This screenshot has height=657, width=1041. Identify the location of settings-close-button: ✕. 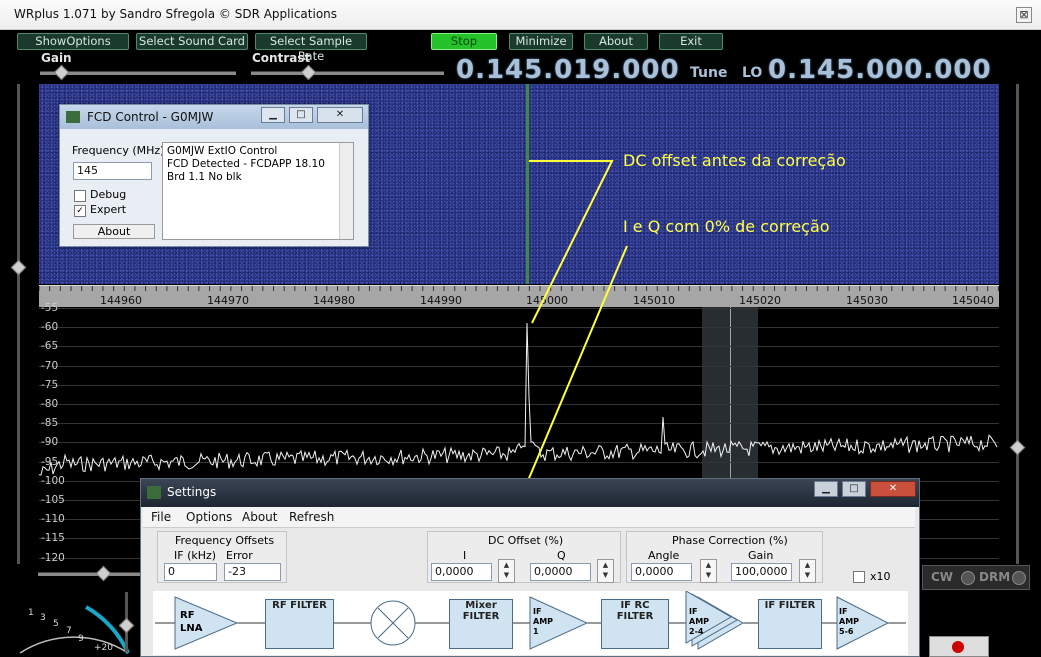
(893, 489).